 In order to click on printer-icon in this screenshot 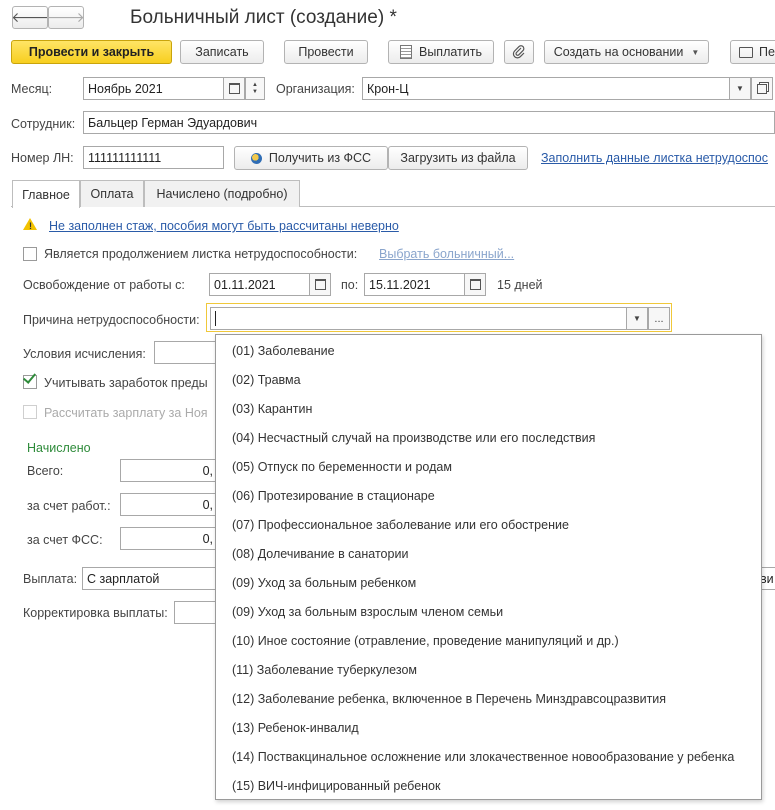, I will do `click(746, 52)`.